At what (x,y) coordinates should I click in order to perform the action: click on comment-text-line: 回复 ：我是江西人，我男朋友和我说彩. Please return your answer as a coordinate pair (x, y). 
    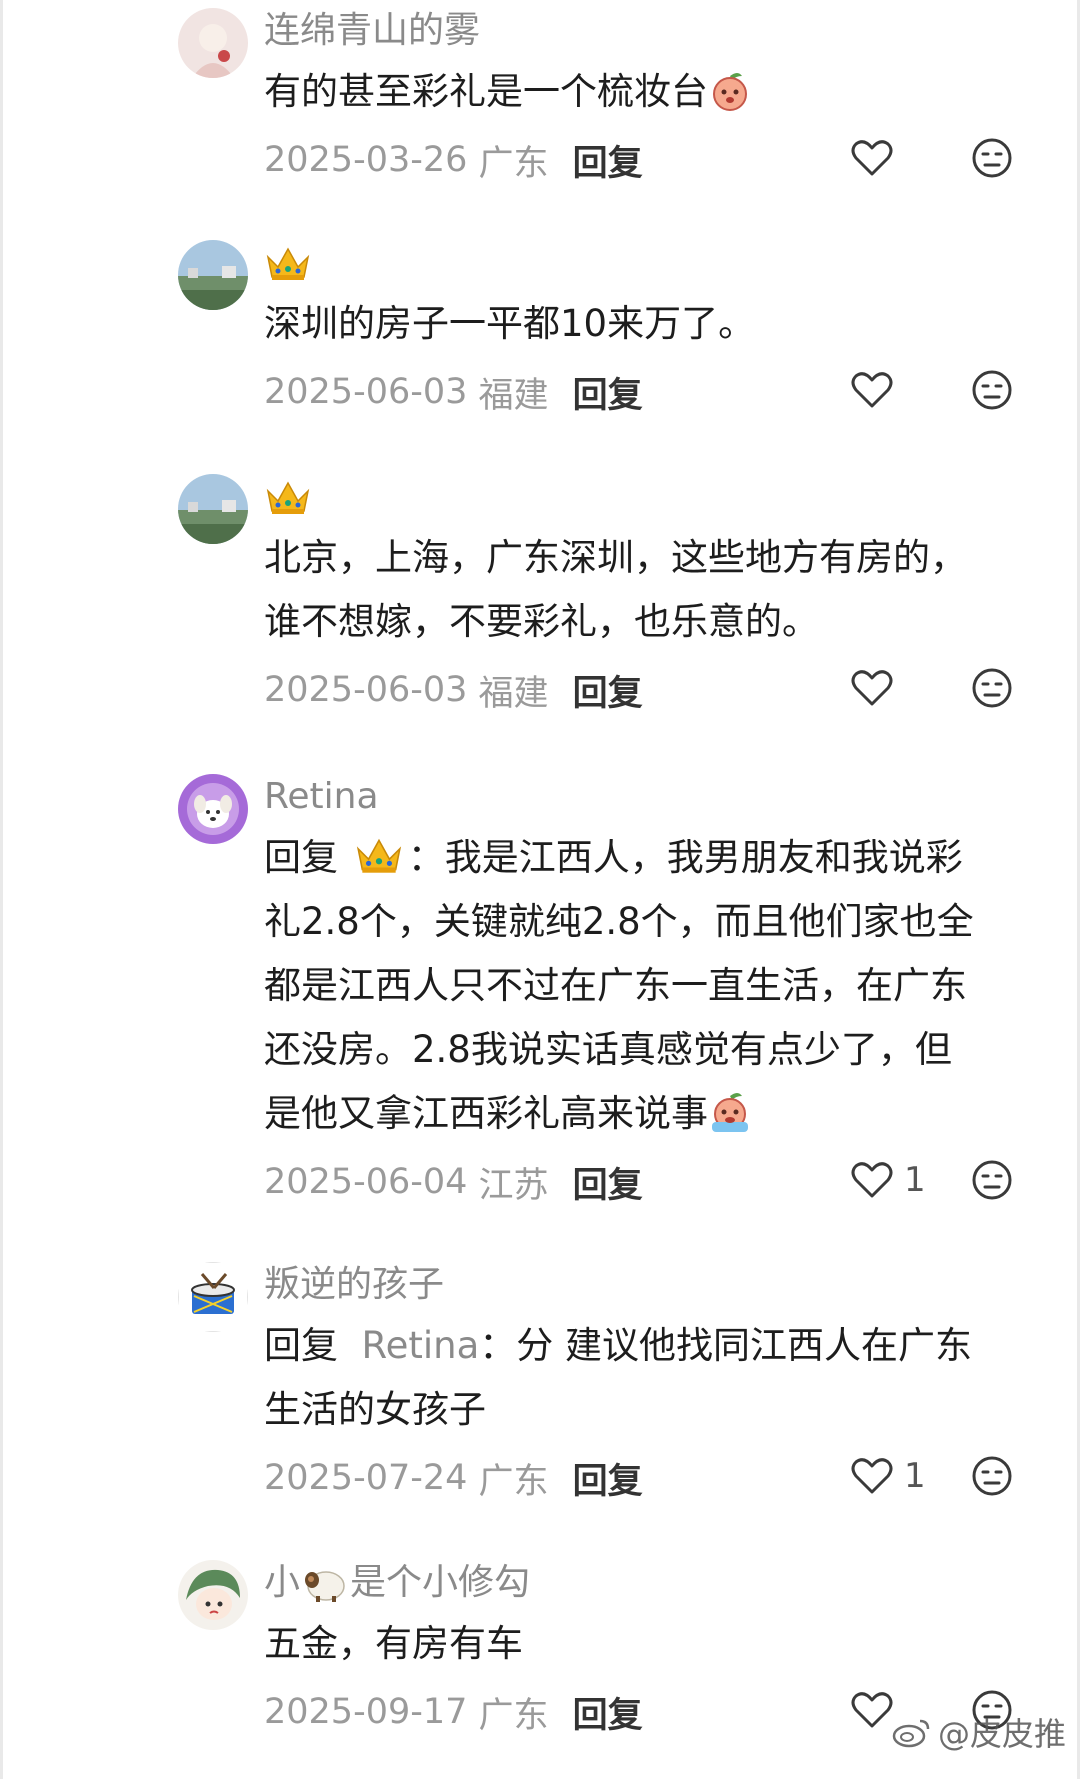
    Looking at the image, I should click on (654, 858).